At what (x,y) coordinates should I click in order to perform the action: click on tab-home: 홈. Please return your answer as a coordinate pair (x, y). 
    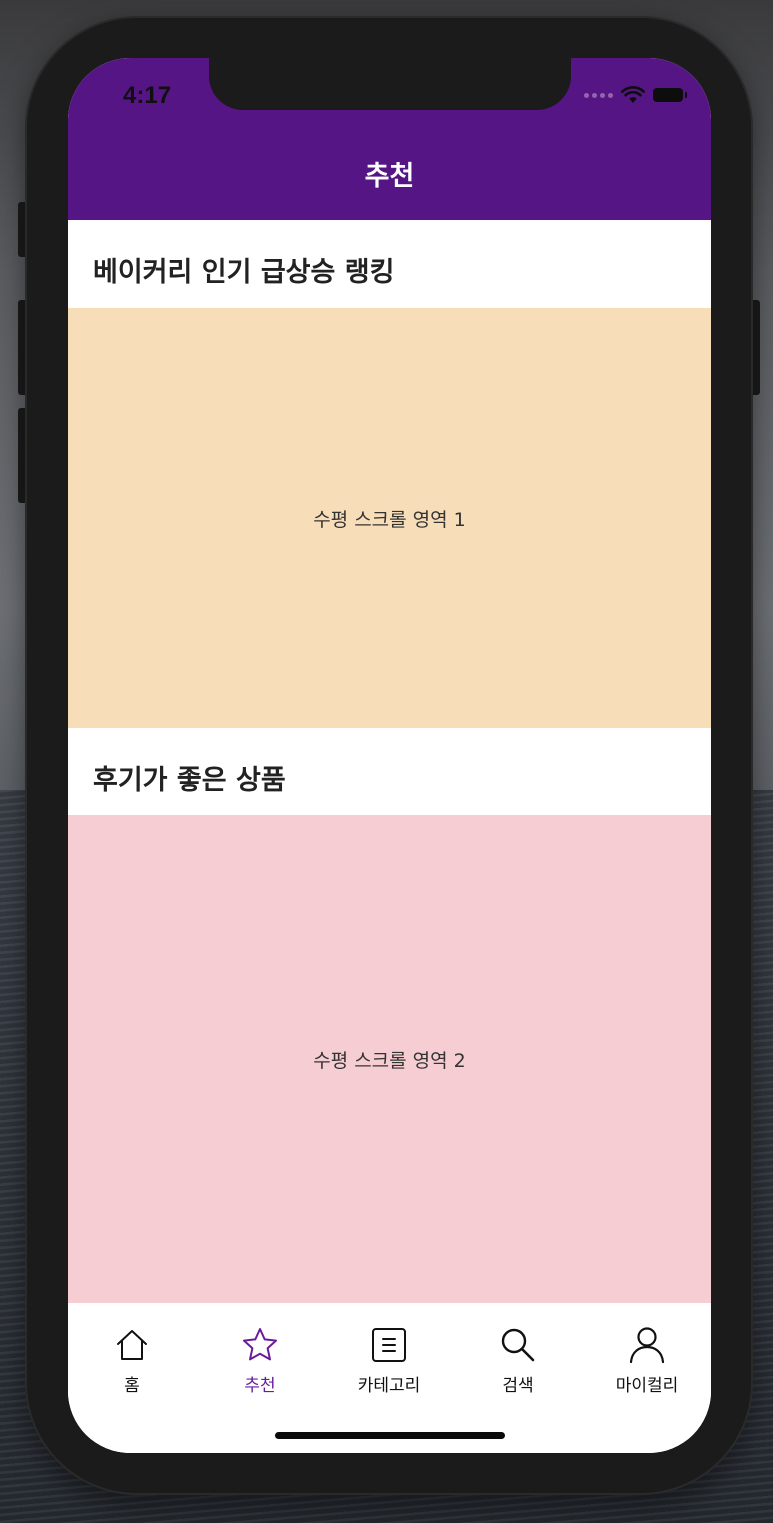
    Looking at the image, I should click on (132, 1360).